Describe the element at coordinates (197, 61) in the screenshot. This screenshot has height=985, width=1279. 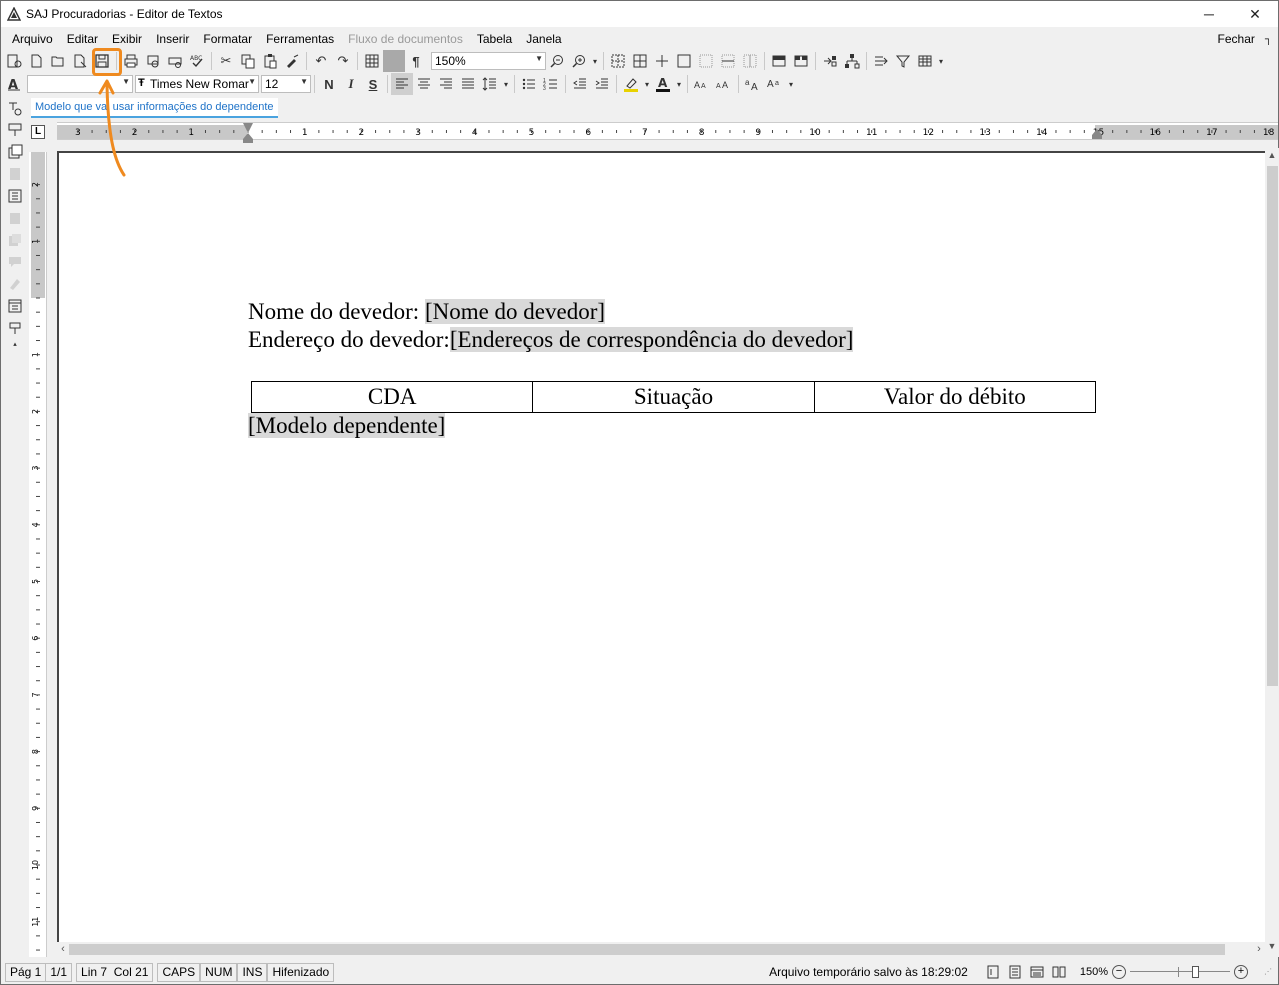
I see `spellcheck-icon: ABC` at that location.